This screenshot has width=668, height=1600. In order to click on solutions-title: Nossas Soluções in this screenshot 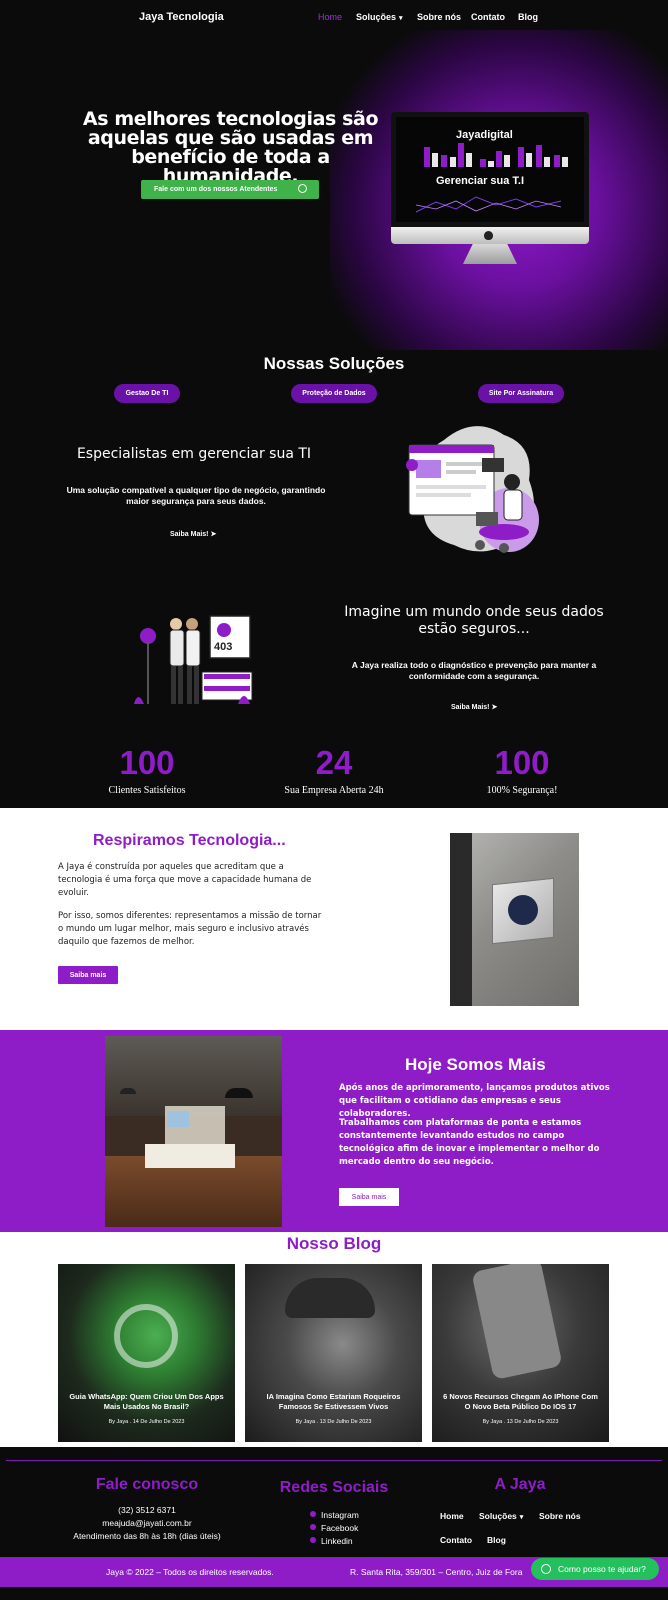, I will do `click(334, 363)`.